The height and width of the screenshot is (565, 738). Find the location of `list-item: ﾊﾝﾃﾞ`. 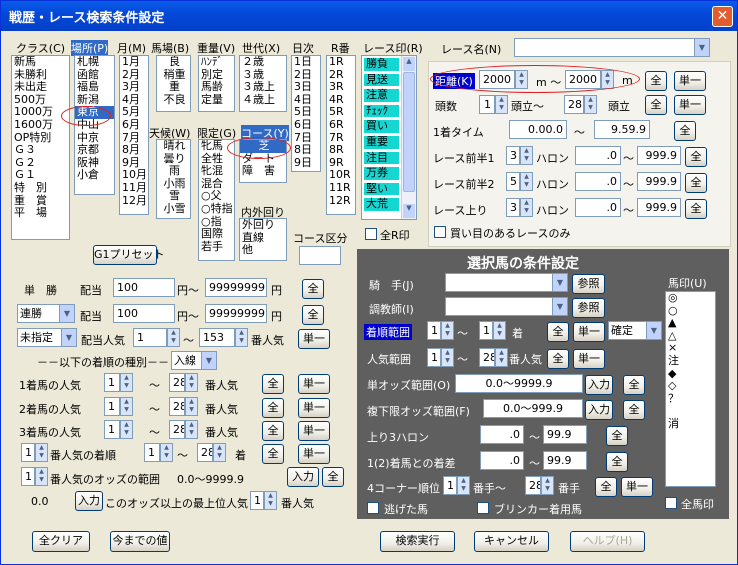

list-item: ﾊﾝﾃﾞ is located at coordinates (216, 62).